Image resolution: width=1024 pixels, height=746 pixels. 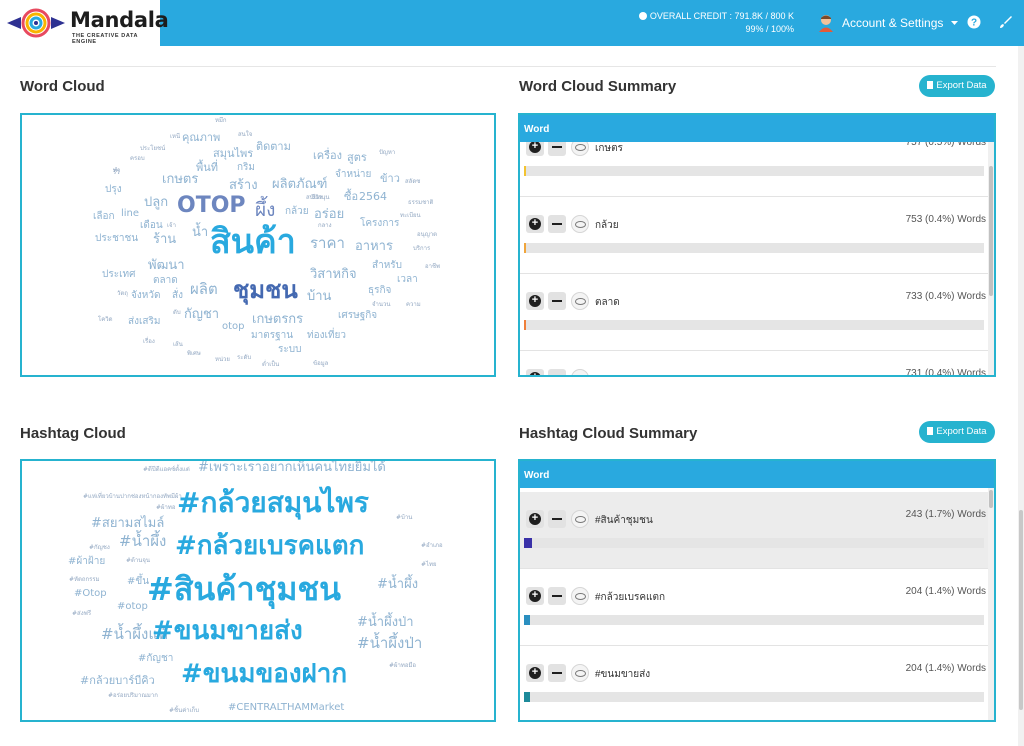 I want to click on logo: Mandala THE CREATIVE DATA ENGINE, so click(x=84, y=23).